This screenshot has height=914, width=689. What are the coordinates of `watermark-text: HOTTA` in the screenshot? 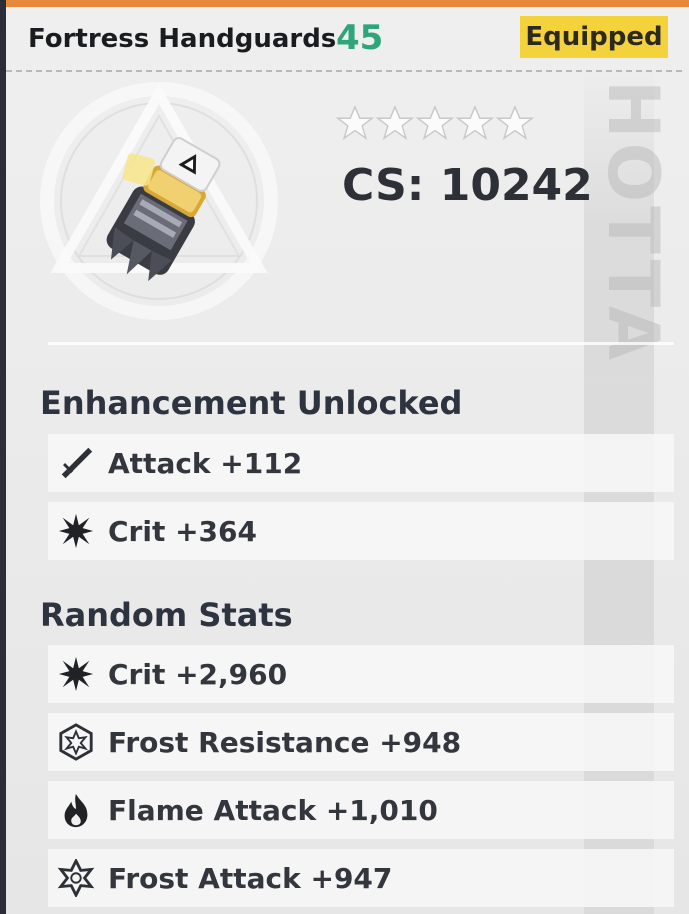 It's located at (633, 222).